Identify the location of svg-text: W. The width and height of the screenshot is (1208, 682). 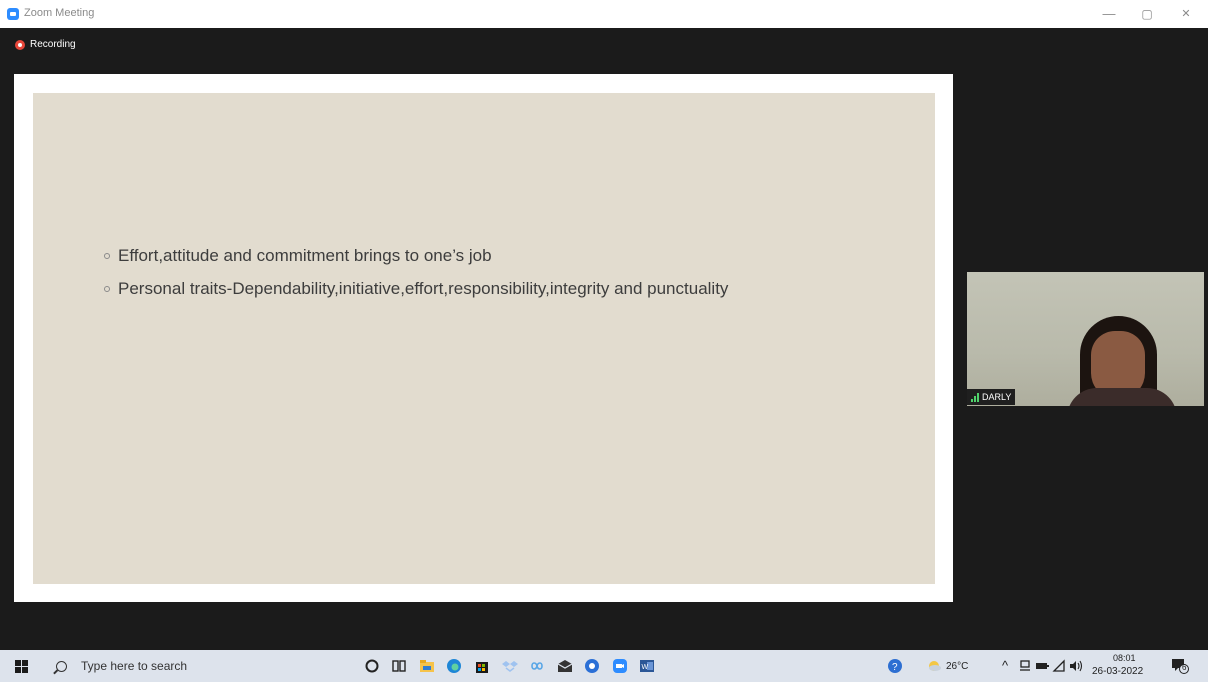
(645, 667).